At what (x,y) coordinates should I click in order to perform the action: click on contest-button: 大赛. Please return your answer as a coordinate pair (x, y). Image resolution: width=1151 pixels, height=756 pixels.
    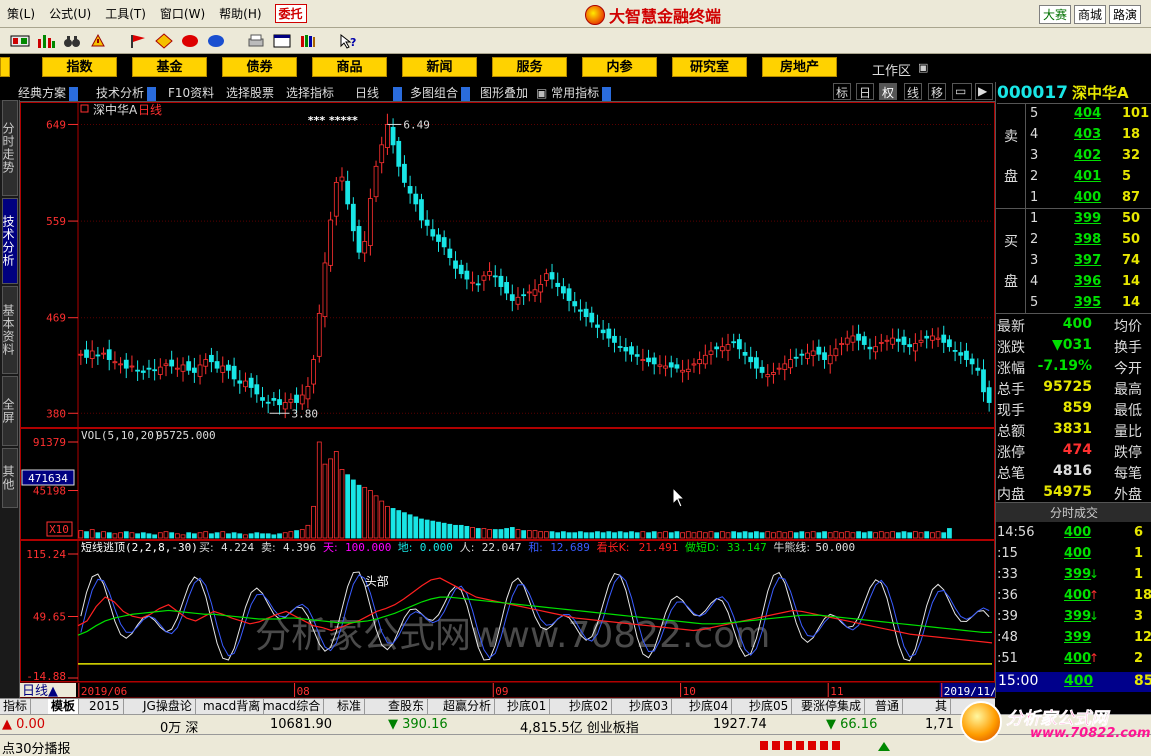
    Looking at the image, I should click on (1054, 14).